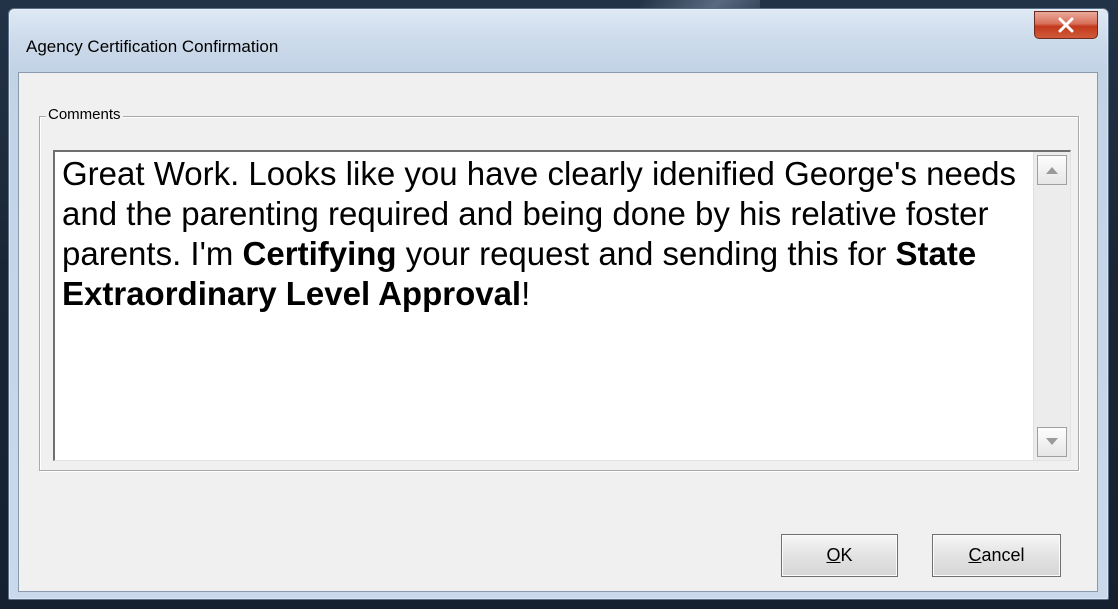  What do you see at coordinates (646, 253) in the screenshot?
I see `comment-text-segment: your request and sending this for` at bounding box center [646, 253].